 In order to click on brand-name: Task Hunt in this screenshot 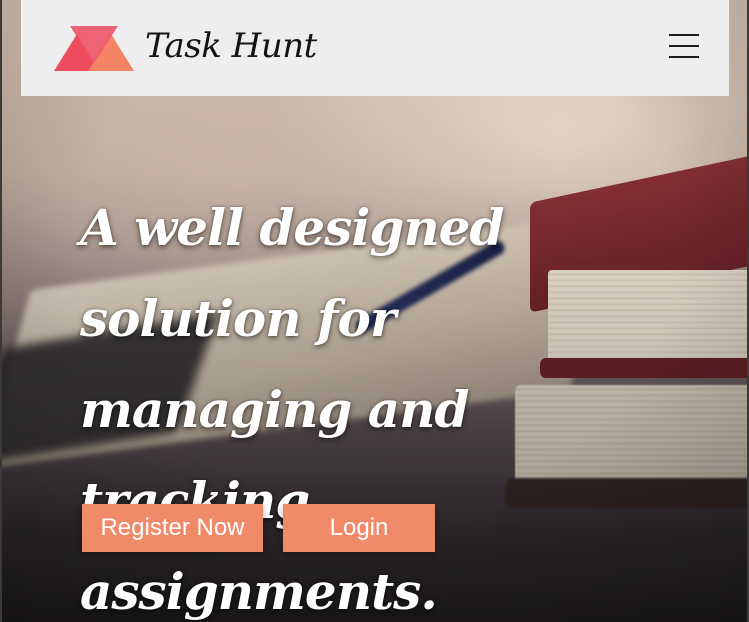, I will do `click(231, 46)`.